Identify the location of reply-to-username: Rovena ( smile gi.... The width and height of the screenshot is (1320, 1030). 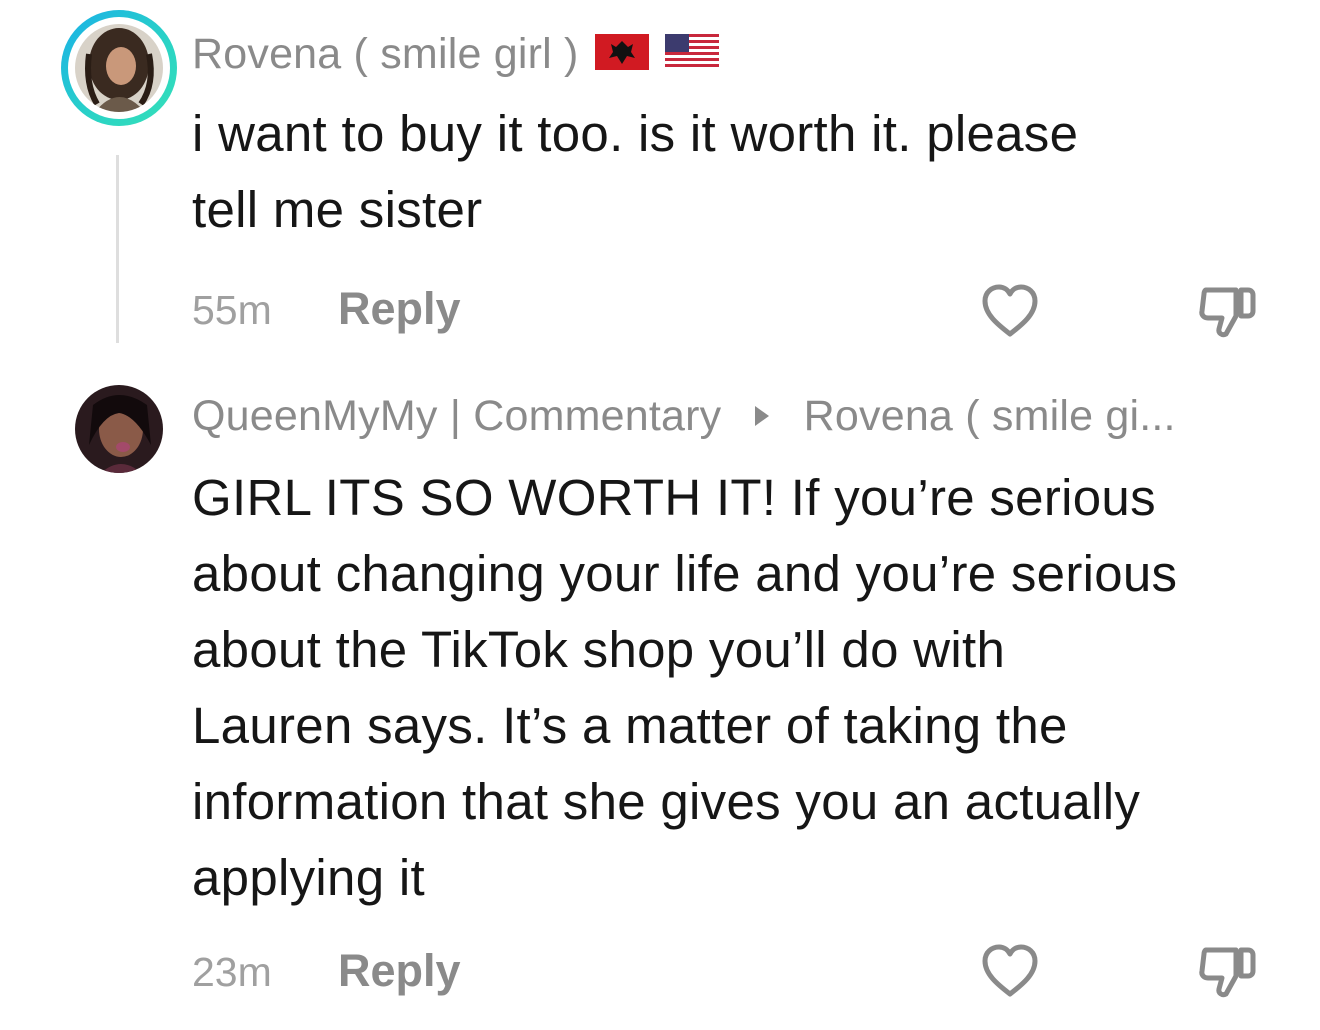
(990, 416).